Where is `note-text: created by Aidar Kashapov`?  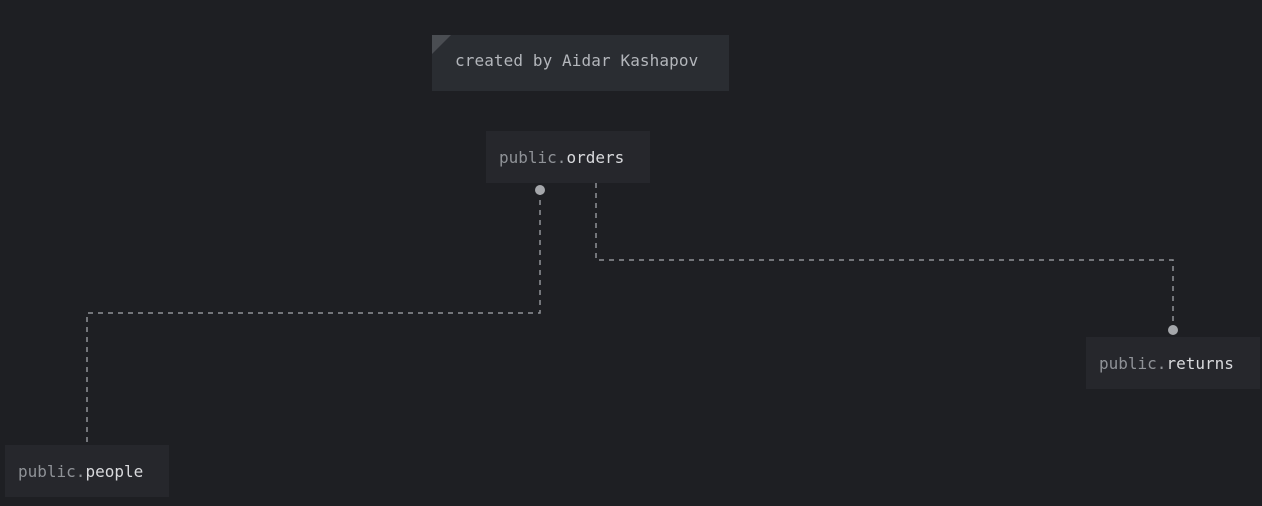
note-text: created by Aidar Kashapov is located at coordinates (577, 60).